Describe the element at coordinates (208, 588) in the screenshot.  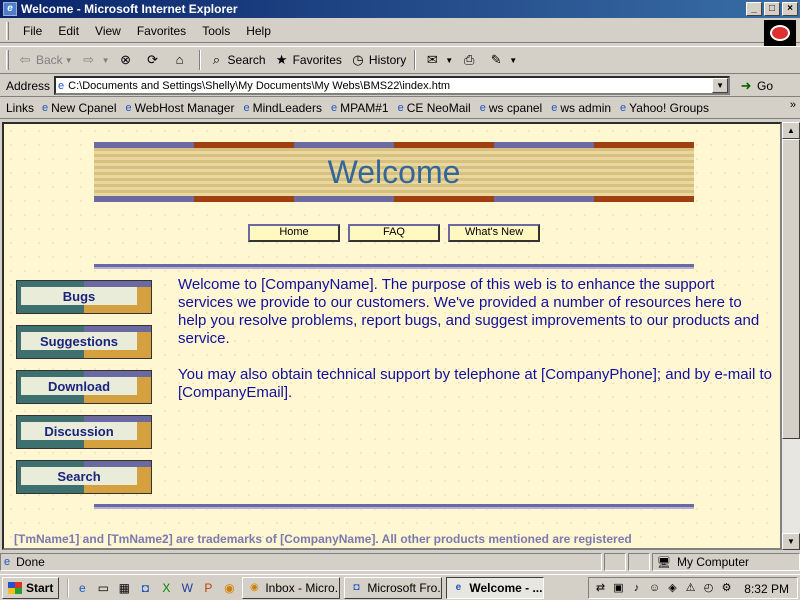
I see `powerpoint-icon: P` at that location.